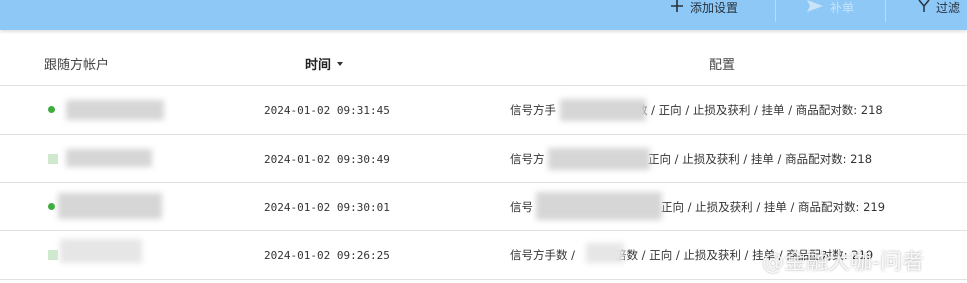 This screenshot has height=283, width=967. I want to click on column-header-time: 时间, so click(324, 63).